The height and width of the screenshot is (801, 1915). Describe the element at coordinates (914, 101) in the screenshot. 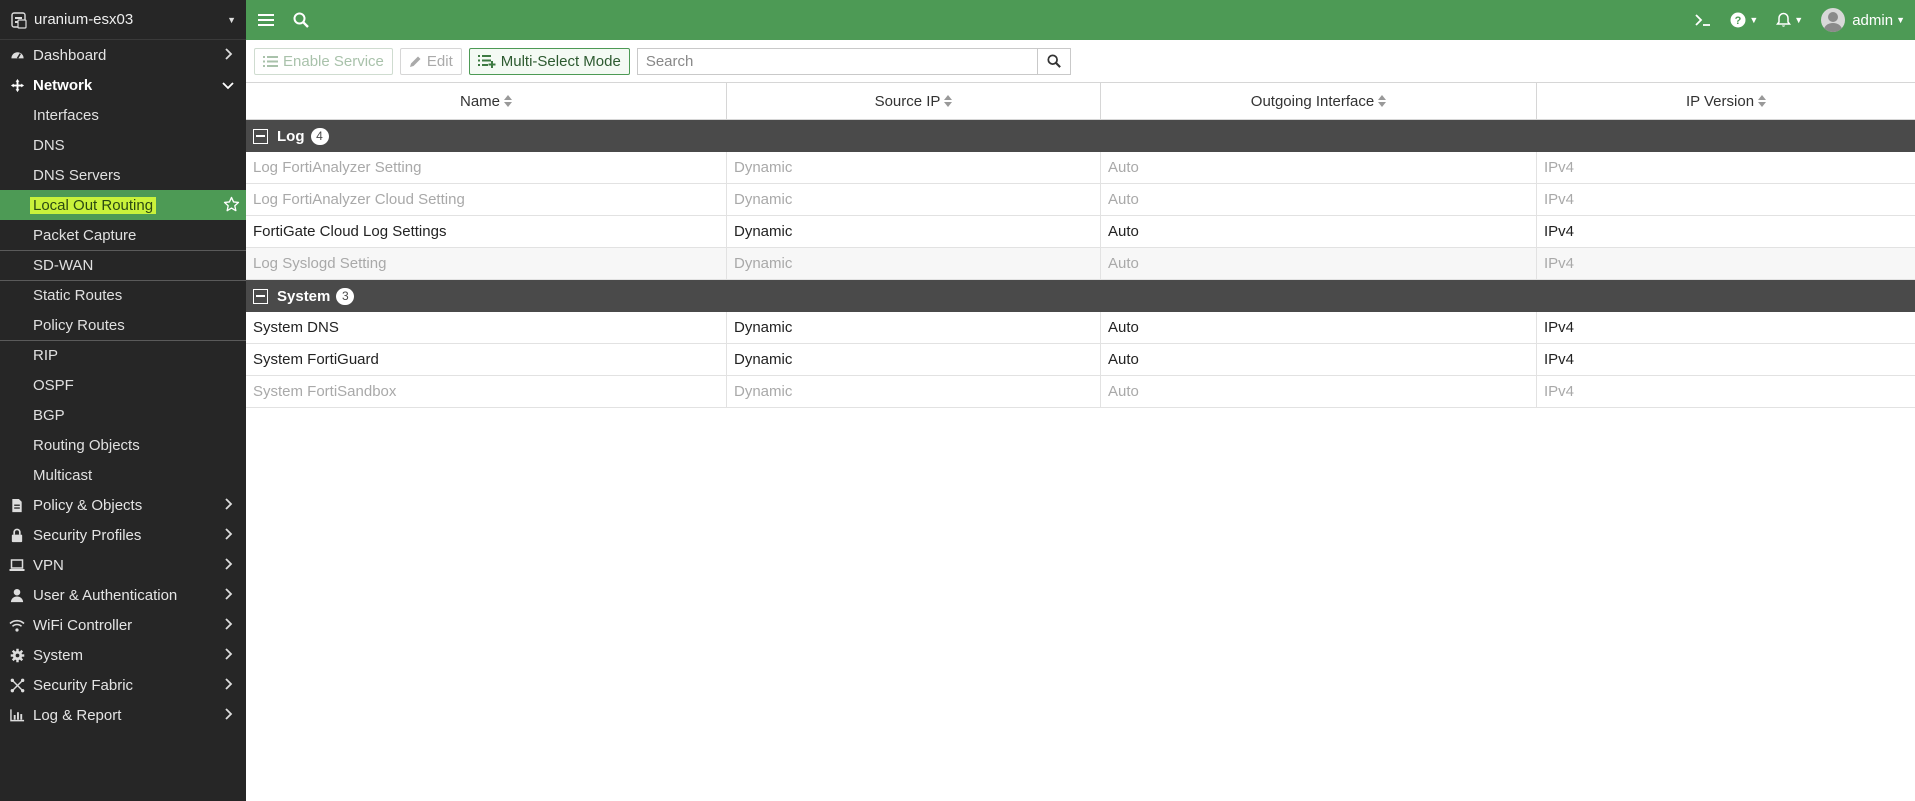

I see `column-header-source-ip: Source IP` at that location.